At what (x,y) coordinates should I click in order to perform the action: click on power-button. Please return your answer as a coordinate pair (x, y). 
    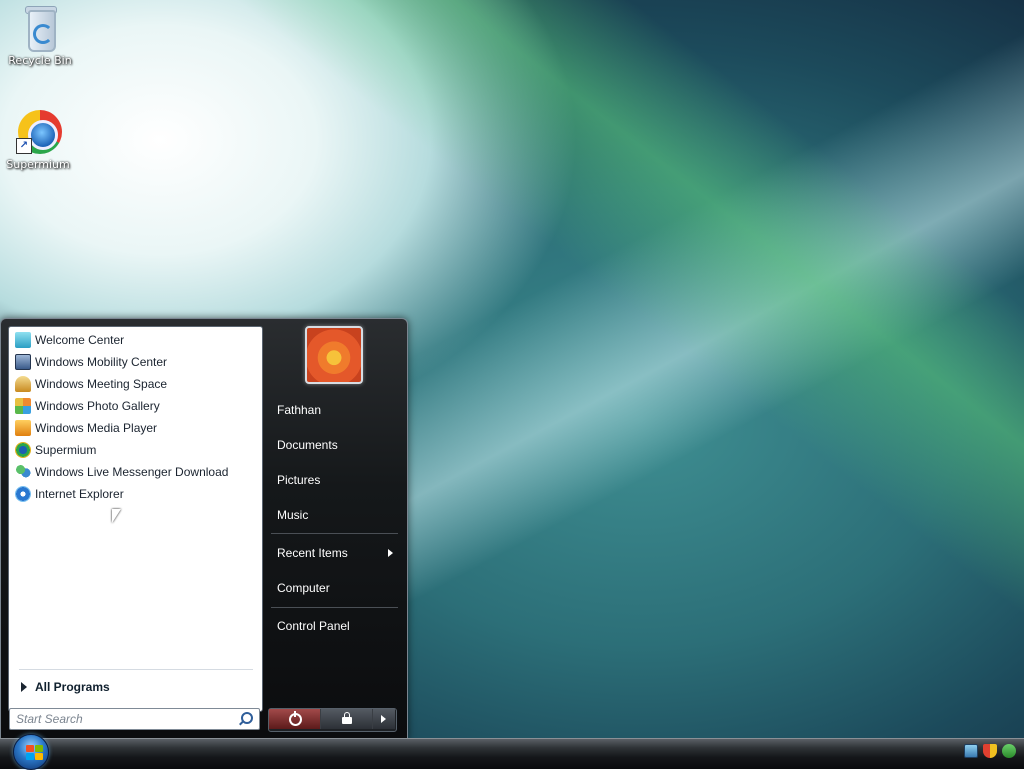
    Looking at the image, I should click on (295, 719).